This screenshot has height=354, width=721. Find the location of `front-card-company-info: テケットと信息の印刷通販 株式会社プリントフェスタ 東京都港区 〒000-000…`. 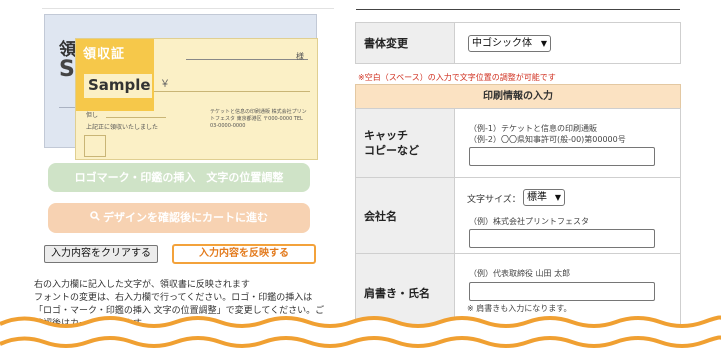

front-card-company-info: テケットと信息の印刷通販 株式会社プリントフェスタ 東京都港区 〒000-000… is located at coordinates (258, 119).